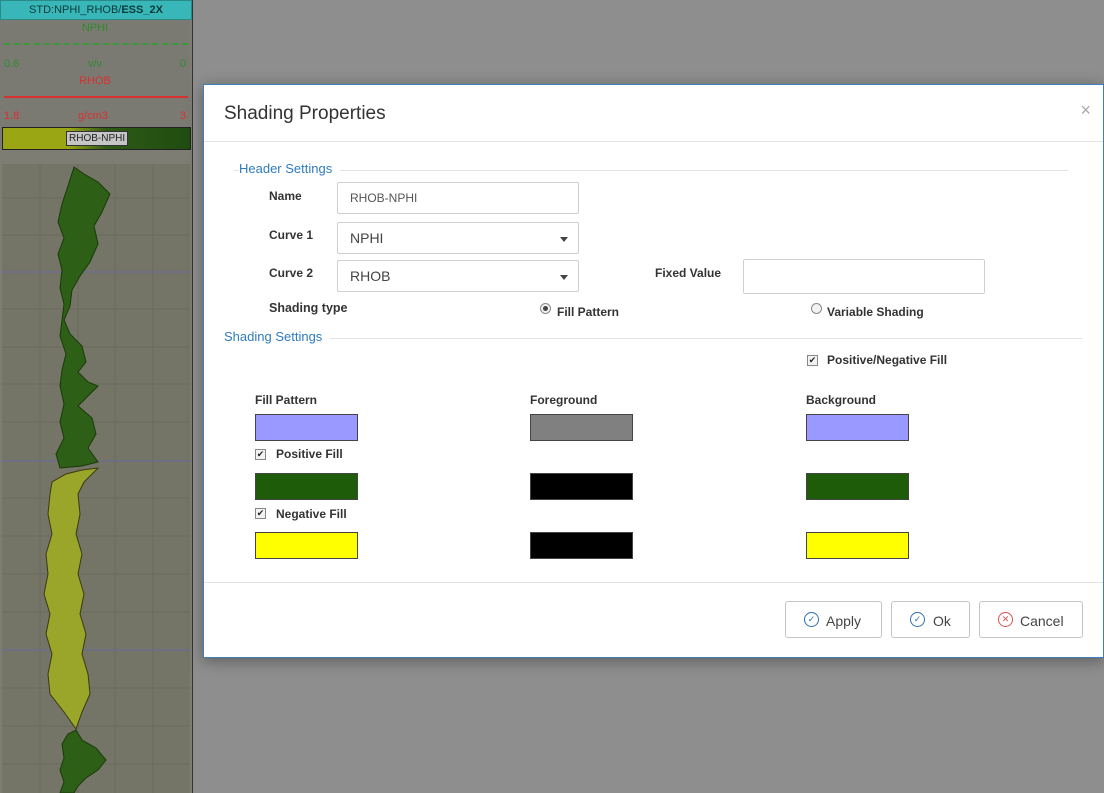  What do you see at coordinates (930, 619) in the screenshot?
I see `ok-button: ✓ Ok` at bounding box center [930, 619].